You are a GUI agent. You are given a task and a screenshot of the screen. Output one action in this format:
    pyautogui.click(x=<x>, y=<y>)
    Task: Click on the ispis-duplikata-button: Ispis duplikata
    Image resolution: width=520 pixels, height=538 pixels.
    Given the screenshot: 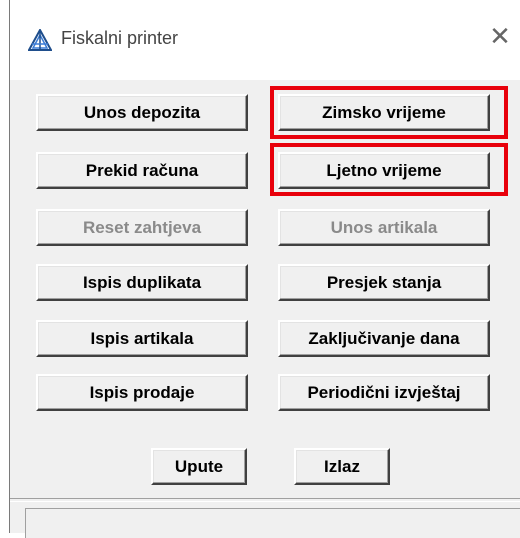 What is the action you would take?
    pyautogui.click(x=142, y=282)
    